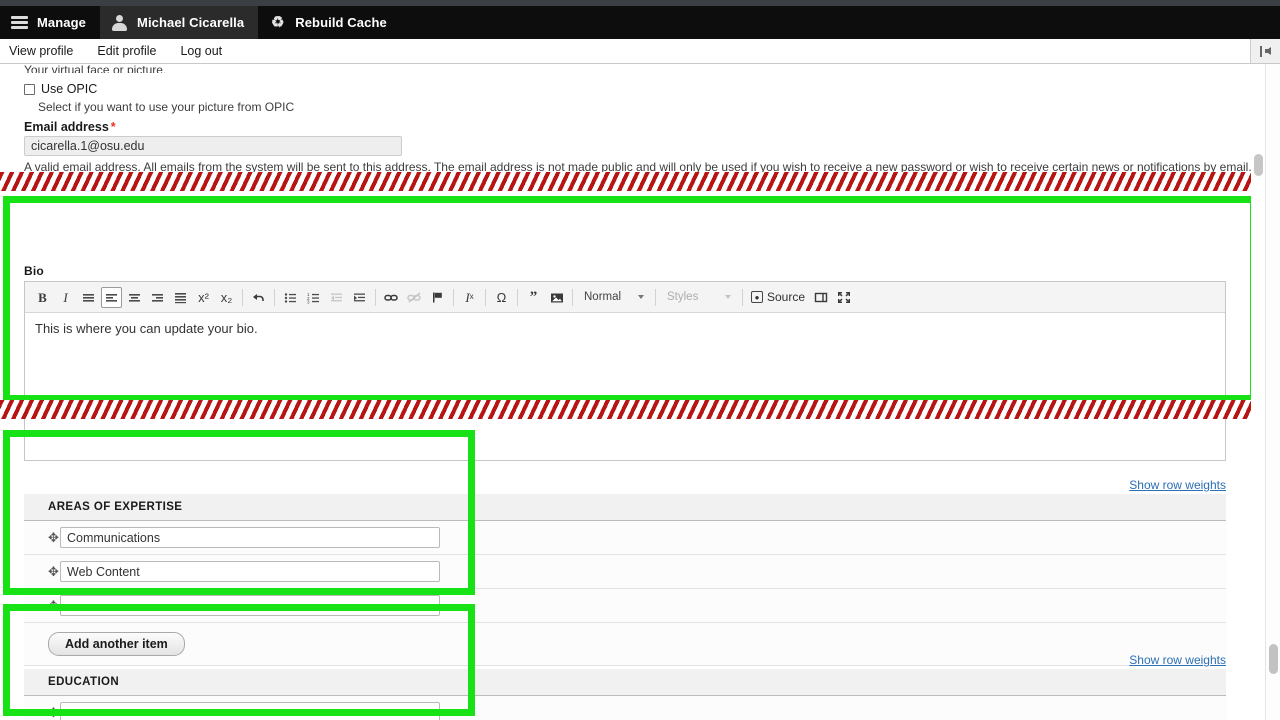  Describe the element at coordinates (683, 297) in the screenshot. I see `styles-value: Styles` at that location.